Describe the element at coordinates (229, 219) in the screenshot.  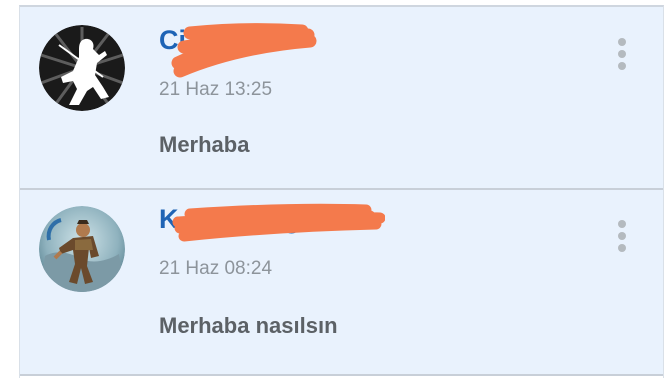
I see `sender-name: K omerang` at that location.